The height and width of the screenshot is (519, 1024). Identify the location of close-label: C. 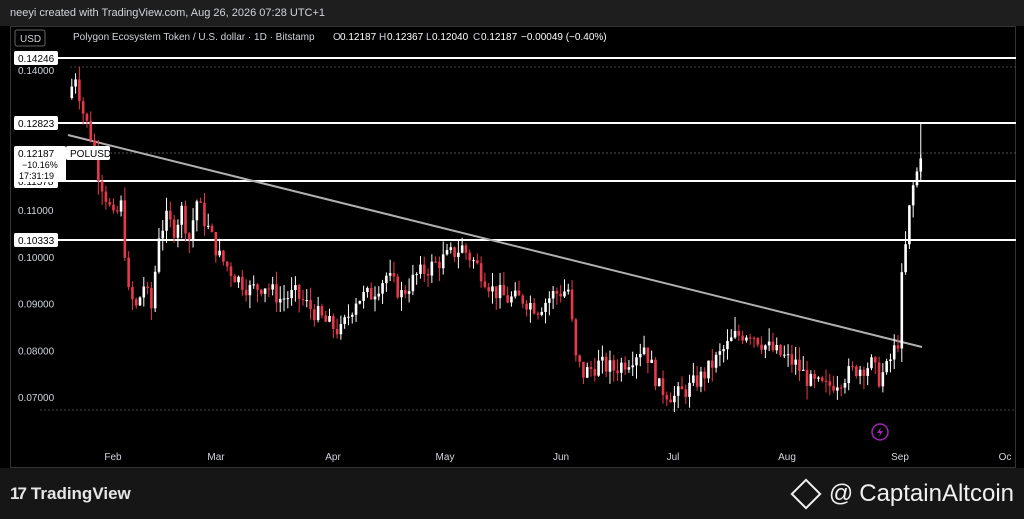
(476, 37).